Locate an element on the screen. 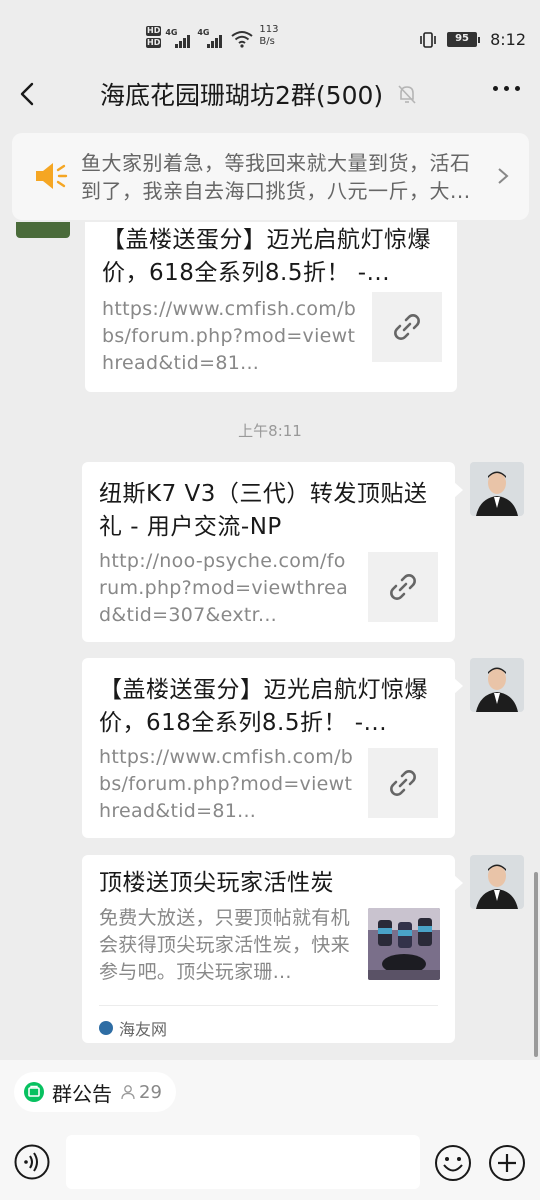  status-left: HD HD 4G 4G 113 B/s is located at coordinates (212, 36).